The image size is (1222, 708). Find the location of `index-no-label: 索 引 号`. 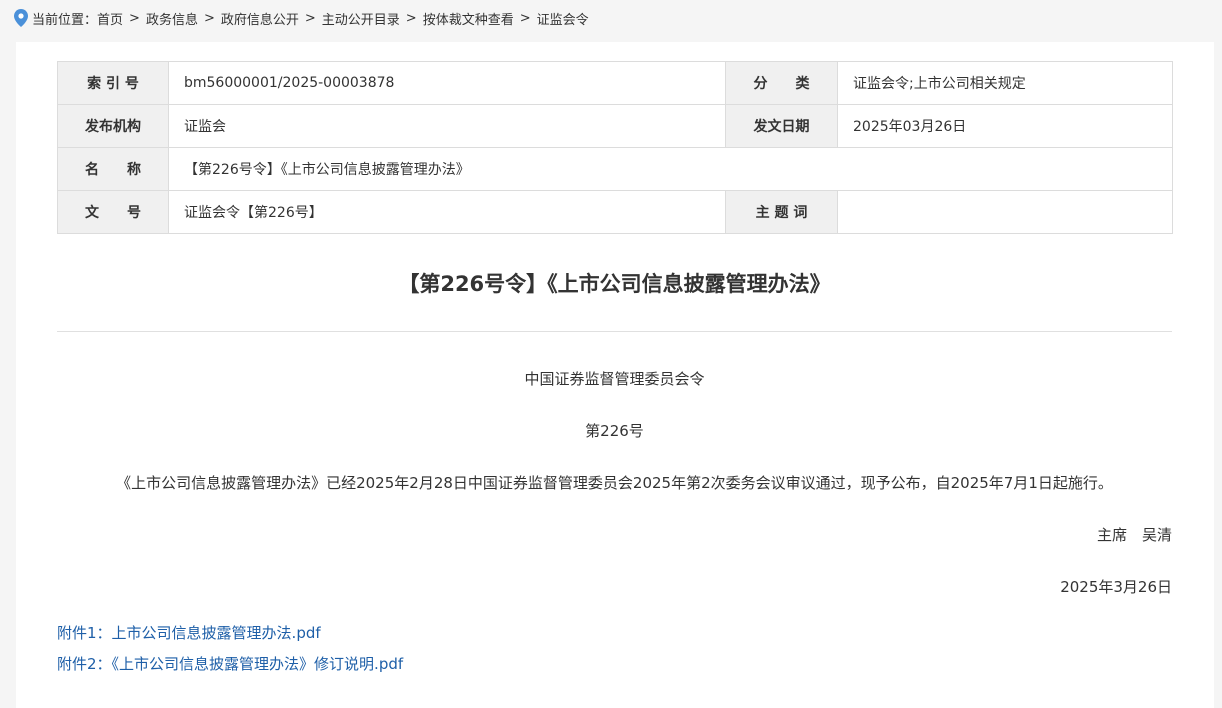

index-no-label: 索 引 号 is located at coordinates (113, 83).